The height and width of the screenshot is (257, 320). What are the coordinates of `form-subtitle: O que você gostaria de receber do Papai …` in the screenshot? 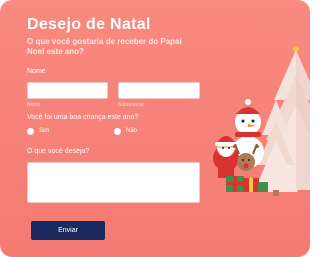 It's located at (104, 46).